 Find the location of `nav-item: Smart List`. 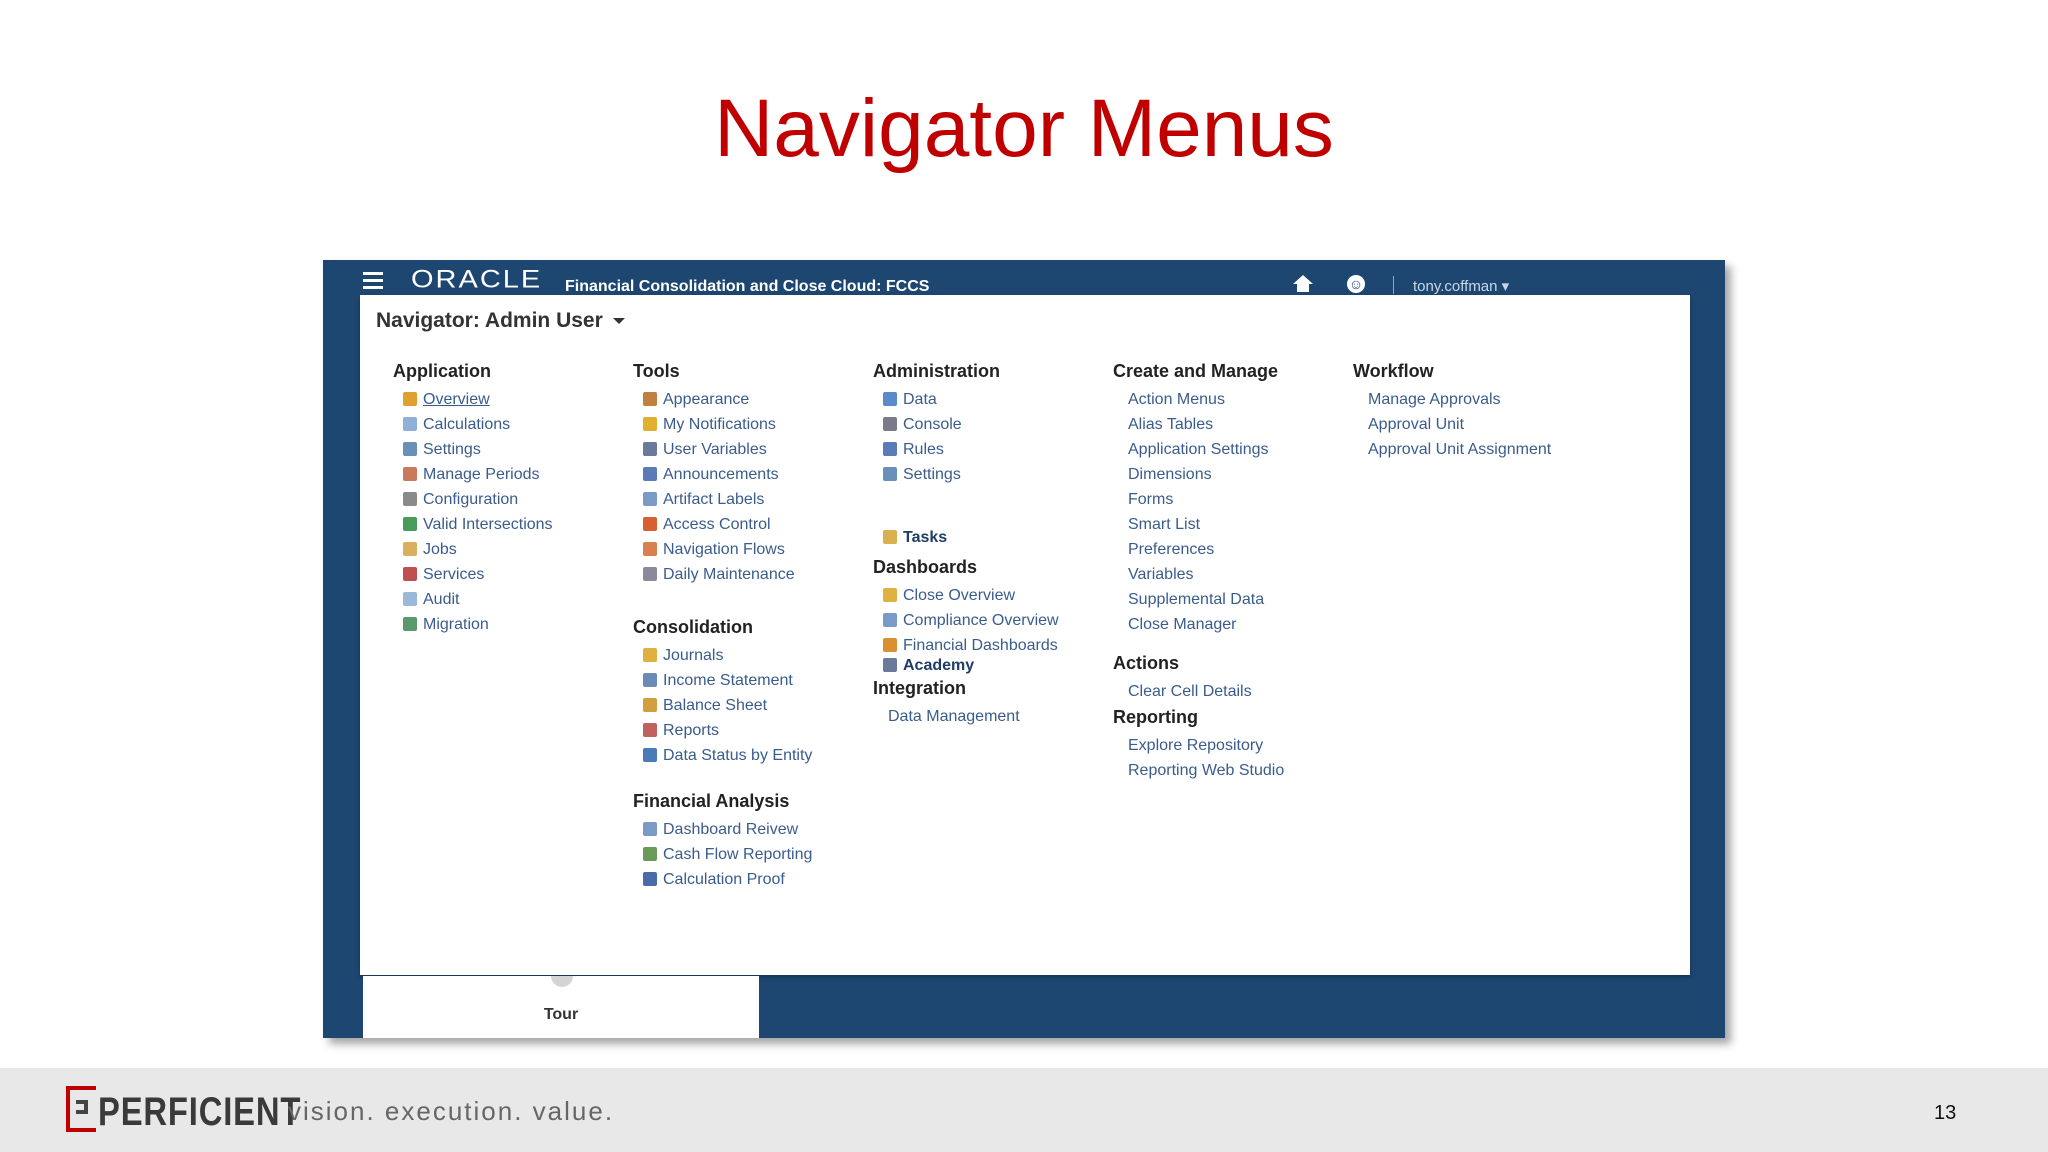

nav-item: Smart List is located at coordinates (1164, 525).